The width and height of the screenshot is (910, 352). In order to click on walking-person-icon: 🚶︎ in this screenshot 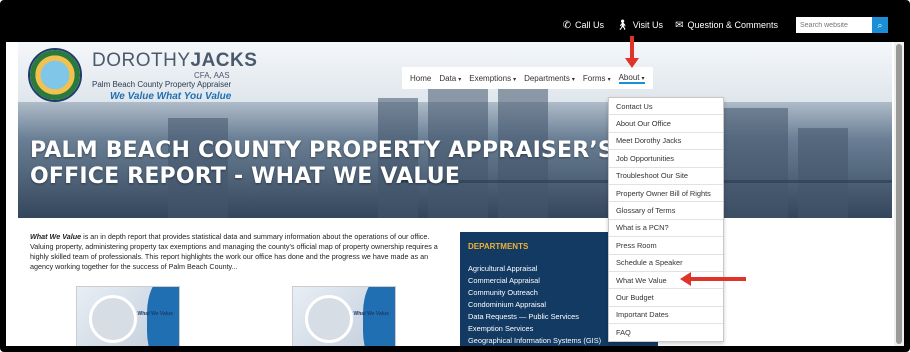, I will do `click(622, 25)`.